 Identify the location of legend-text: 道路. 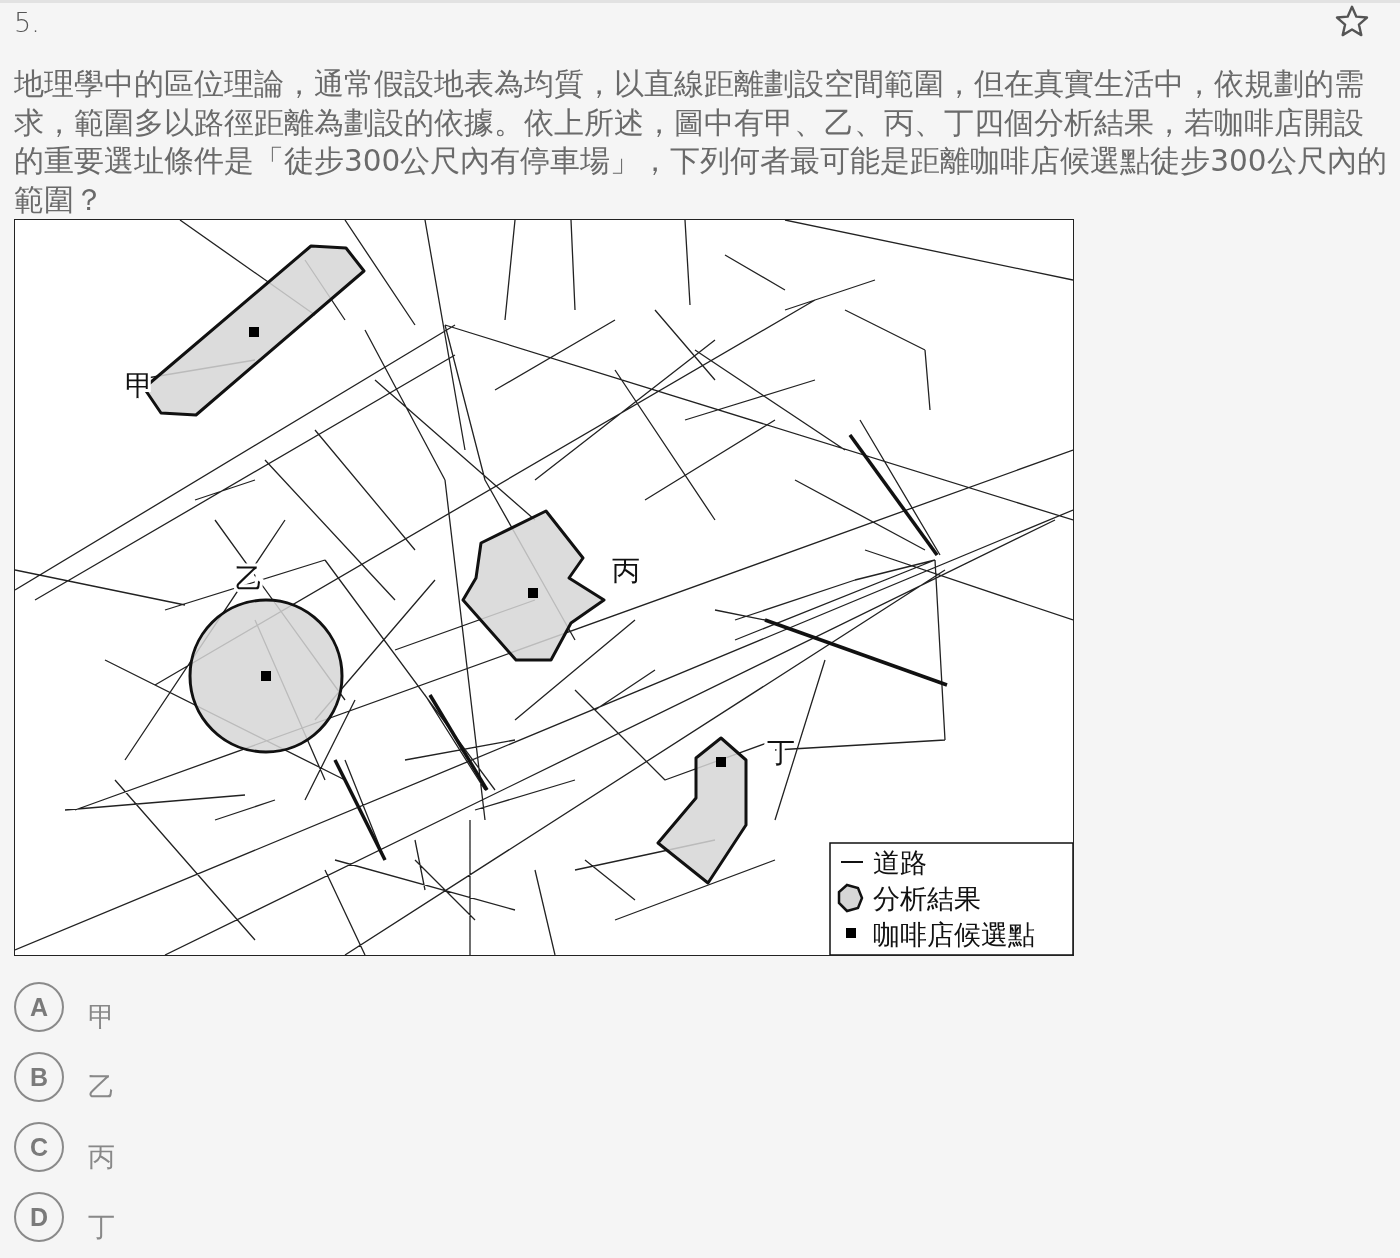
(900, 862).